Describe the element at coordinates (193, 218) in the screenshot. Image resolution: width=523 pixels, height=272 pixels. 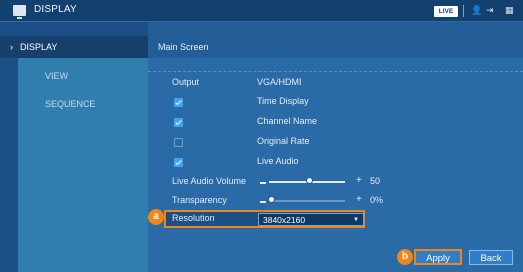
I see `resolution-label: Resolution` at that location.